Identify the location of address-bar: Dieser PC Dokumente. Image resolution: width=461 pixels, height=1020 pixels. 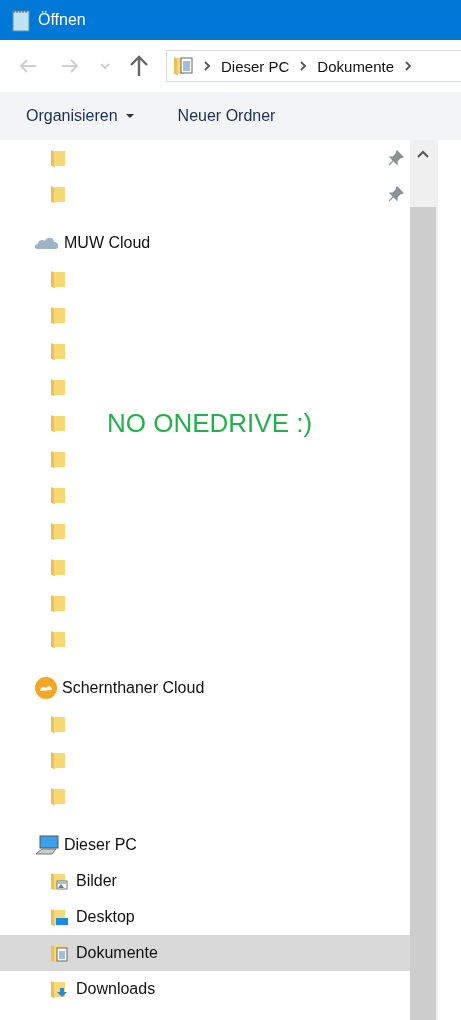
(313, 66).